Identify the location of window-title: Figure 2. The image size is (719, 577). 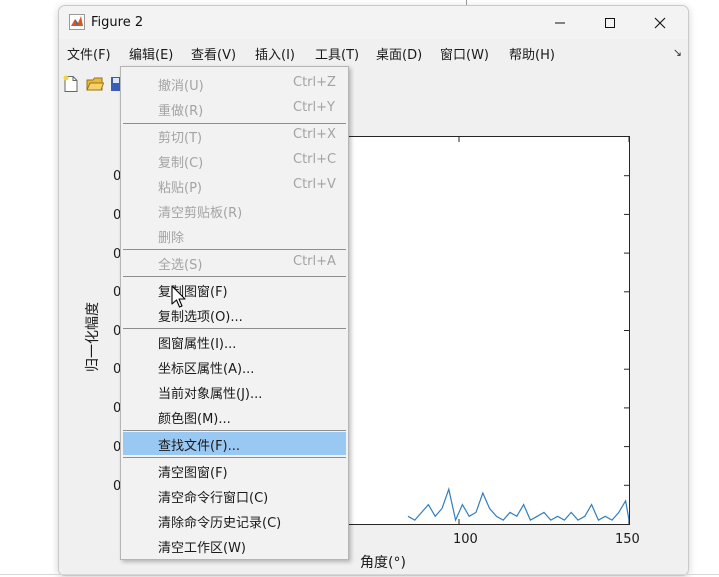
(117, 22).